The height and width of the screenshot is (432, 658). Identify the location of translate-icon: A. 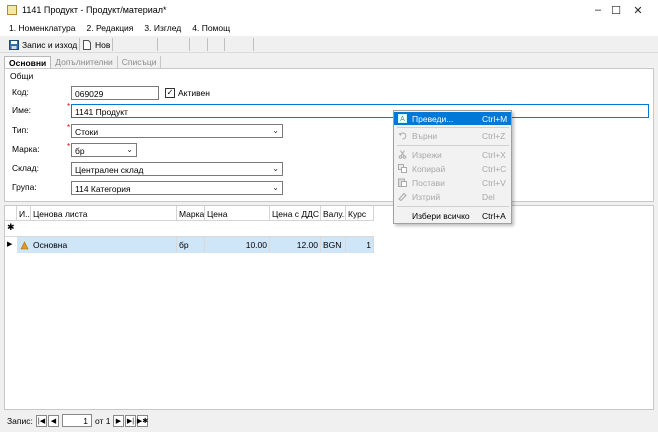
(402, 118).